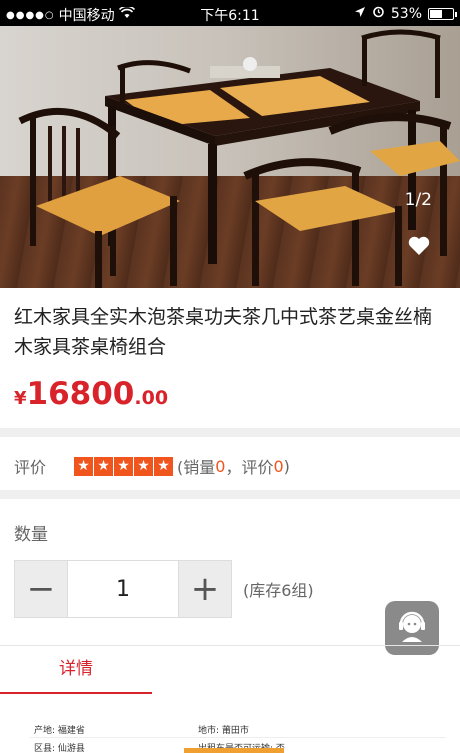  I want to click on minus-icon: −, so click(41, 589).